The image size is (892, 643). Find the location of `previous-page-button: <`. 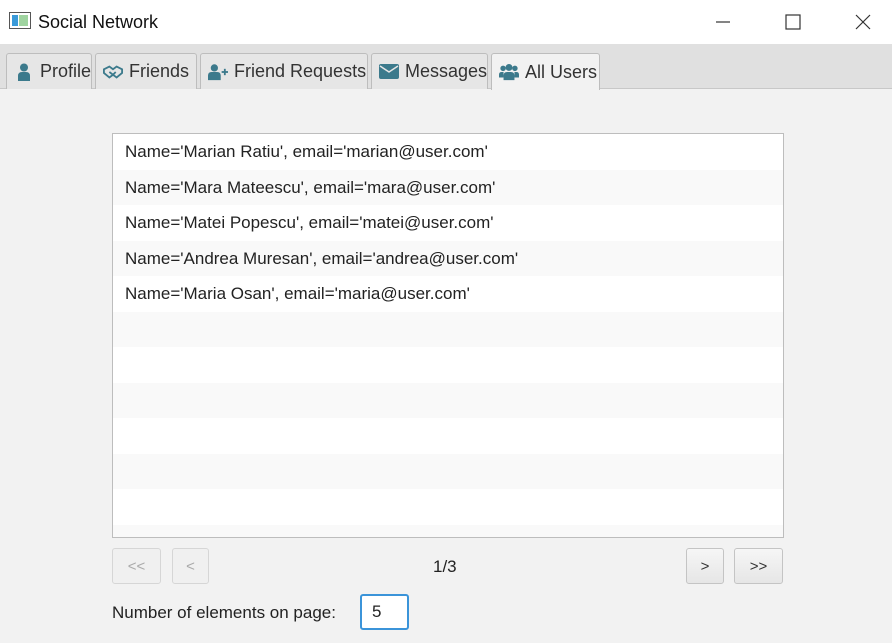

previous-page-button: < is located at coordinates (190, 566).